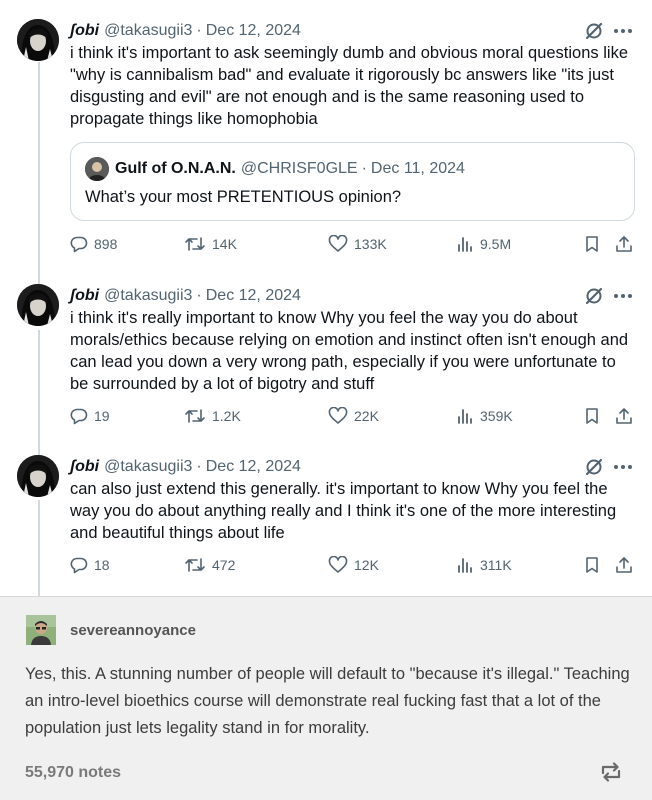 This screenshot has width=652, height=800. I want to click on views-button: 359K, so click(484, 416).